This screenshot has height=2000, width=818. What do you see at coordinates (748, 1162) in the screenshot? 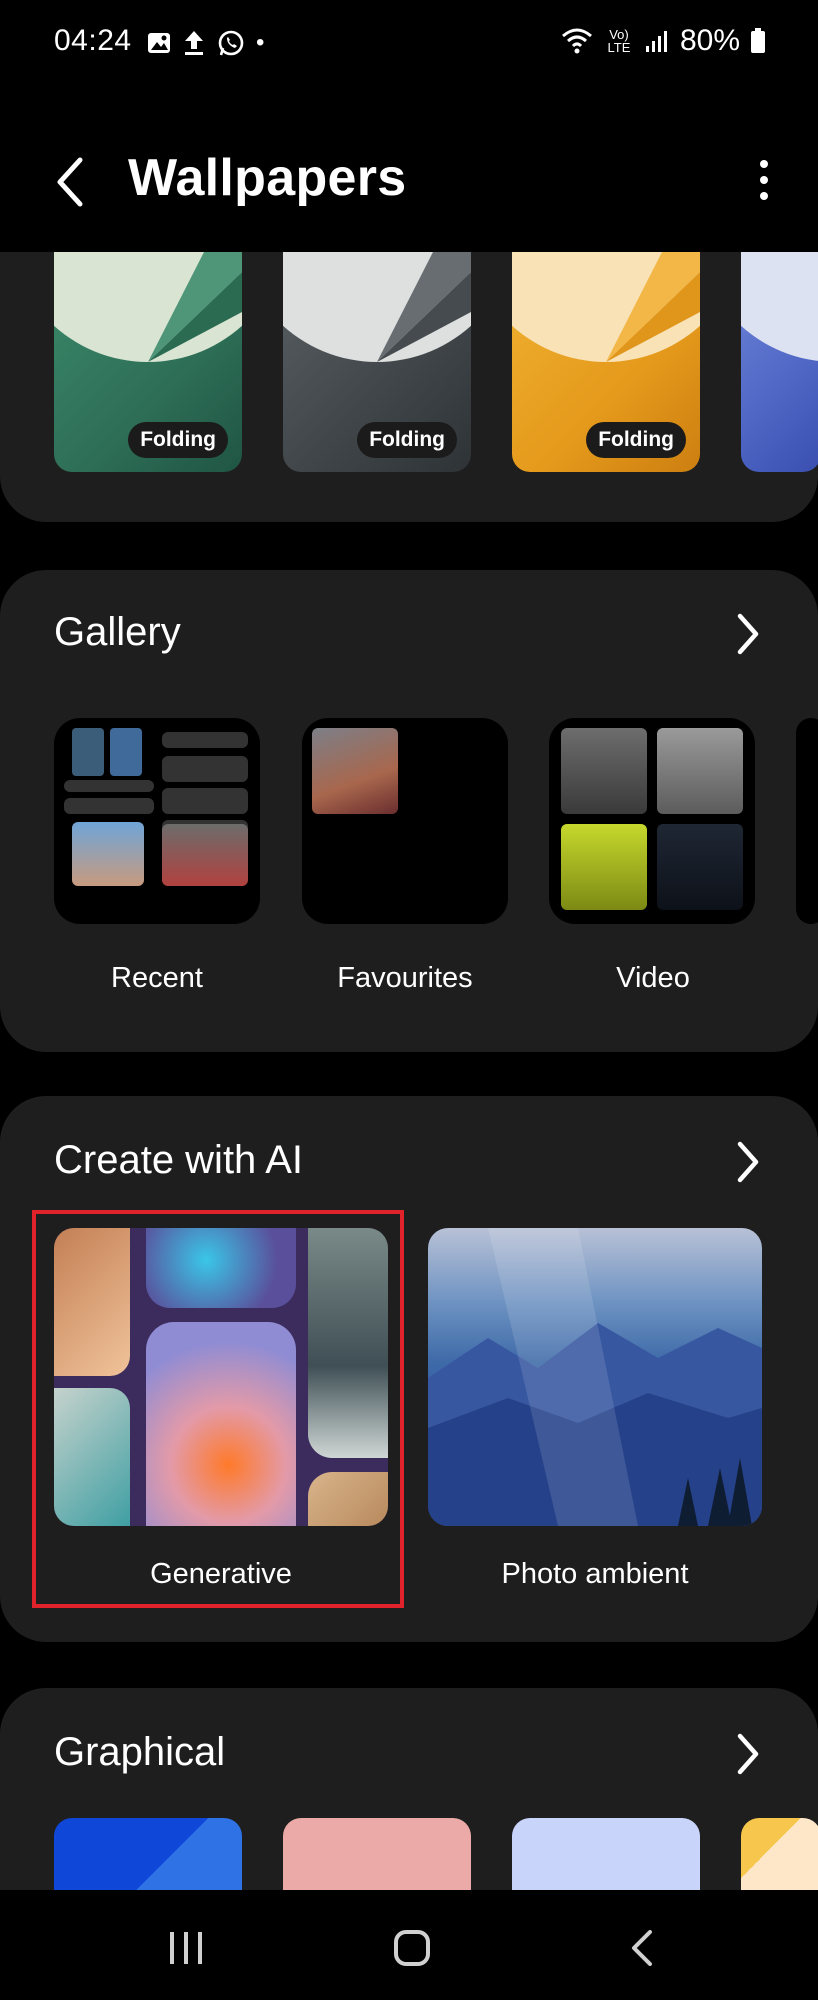
I see `ai-chevron-right-icon` at bounding box center [748, 1162].